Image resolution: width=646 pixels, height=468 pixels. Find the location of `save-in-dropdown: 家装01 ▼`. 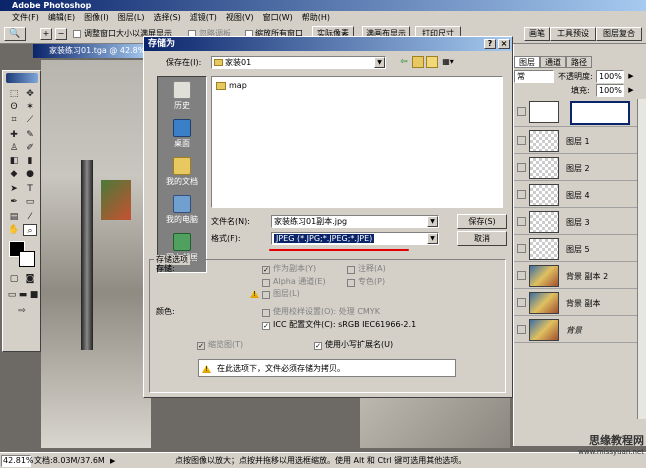

save-in-dropdown: 家装01 ▼ is located at coordinates (298, 62).